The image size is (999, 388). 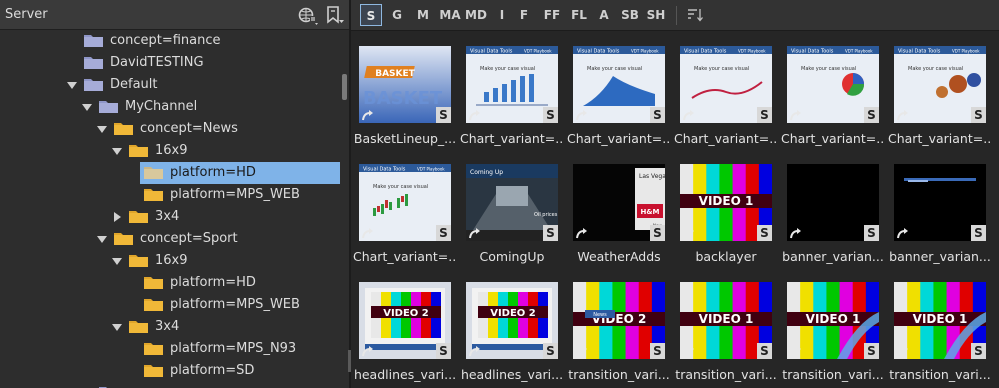 What do you see at coordinates (344, 87) in the screenshot?
I see `tree-scrollbar-thumb` at bounding box center [344, 87].